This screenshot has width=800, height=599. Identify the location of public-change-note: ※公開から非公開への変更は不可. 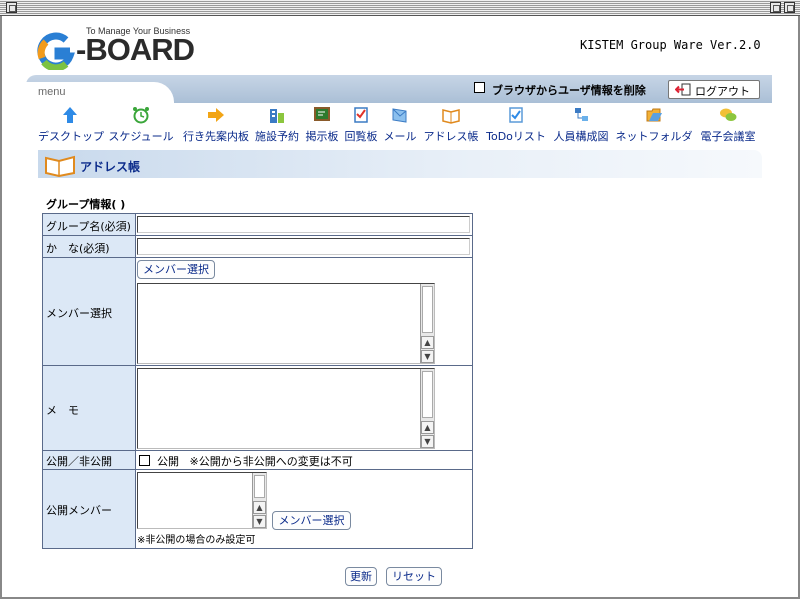
(271, 461).